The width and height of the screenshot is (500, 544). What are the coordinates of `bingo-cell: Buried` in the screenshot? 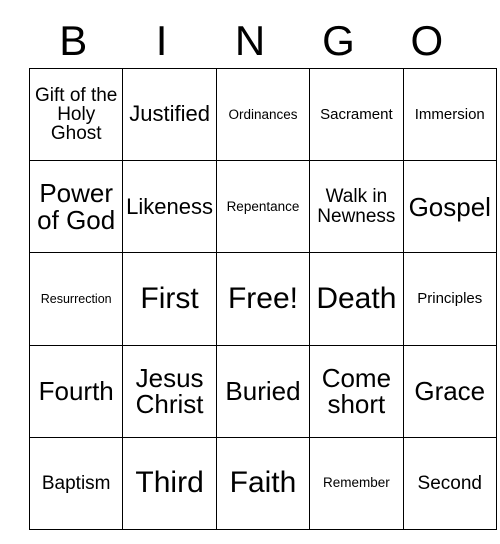 It's located at (263, 391).